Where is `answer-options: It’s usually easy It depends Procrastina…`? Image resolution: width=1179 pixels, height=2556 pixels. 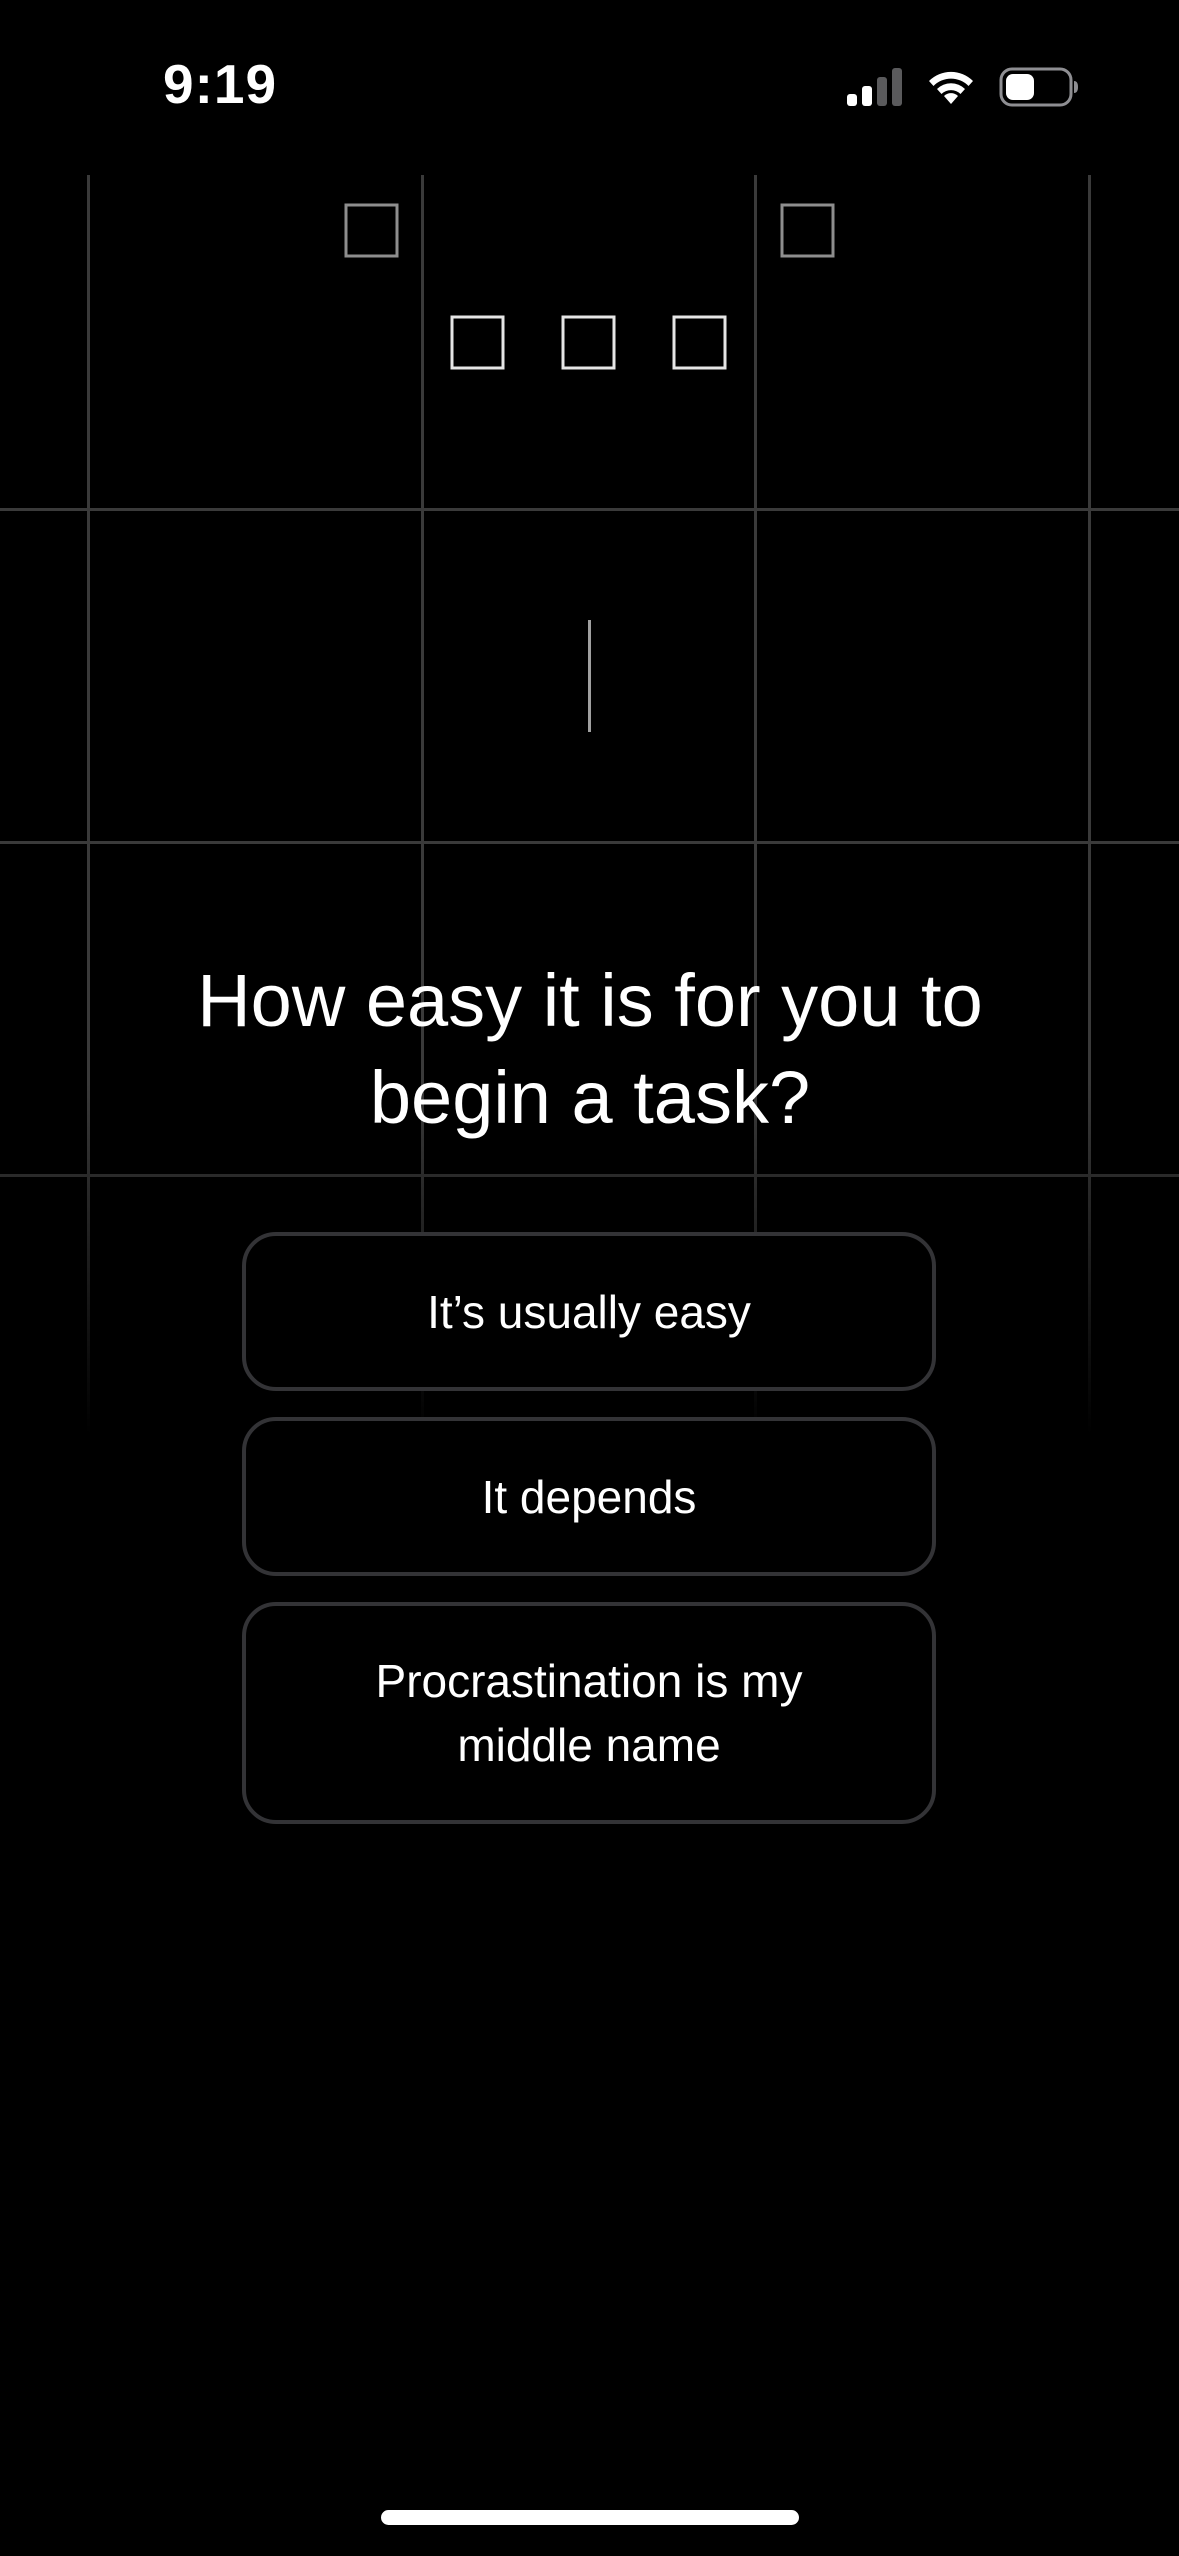
answer-options: It’s usually easy It depends Procrastina… is located at coordinates (589, 1541).